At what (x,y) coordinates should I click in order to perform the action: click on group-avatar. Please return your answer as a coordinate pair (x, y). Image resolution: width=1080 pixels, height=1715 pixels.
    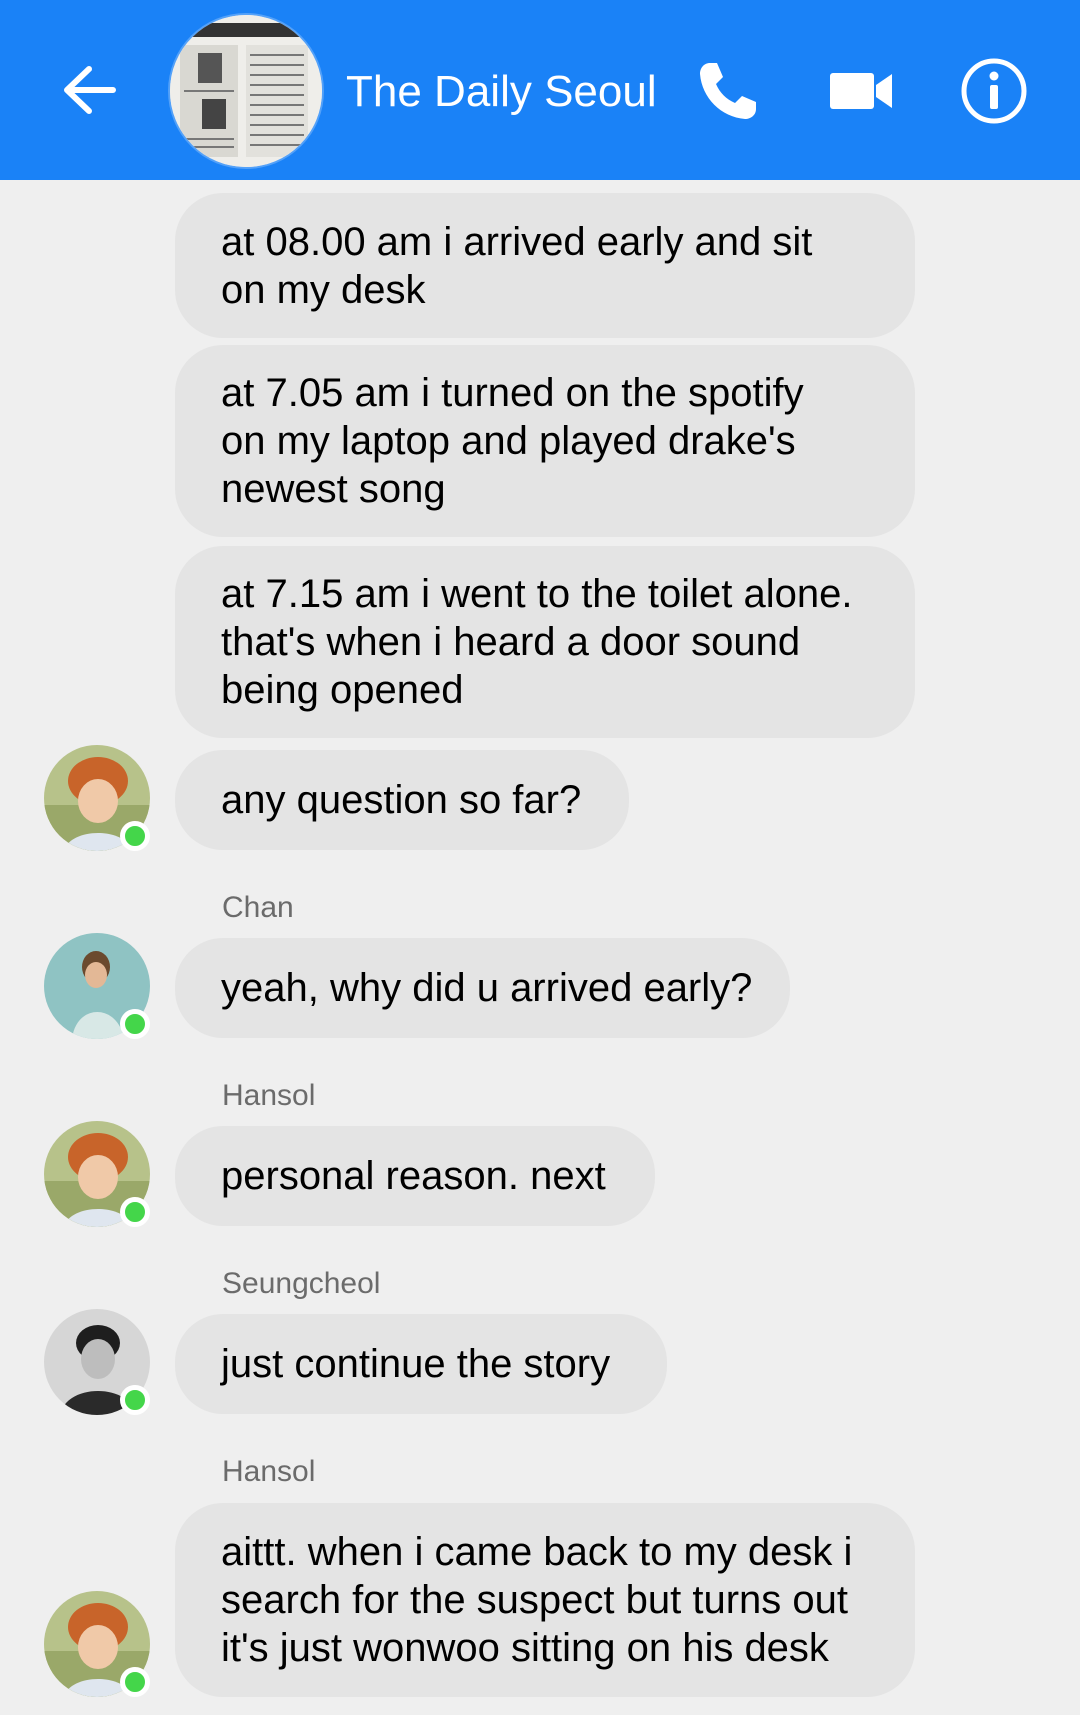
    Looking at the image, I should click on (246, 91).